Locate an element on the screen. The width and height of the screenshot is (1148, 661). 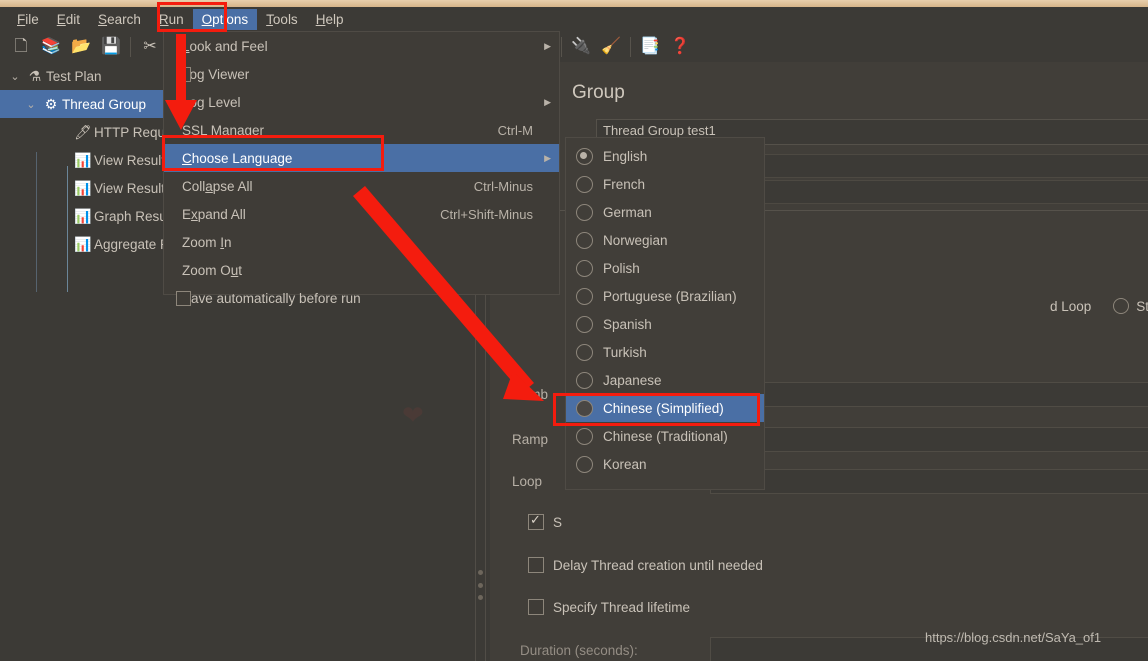
templates-button: 📚 is located at coordinates (51, 47).